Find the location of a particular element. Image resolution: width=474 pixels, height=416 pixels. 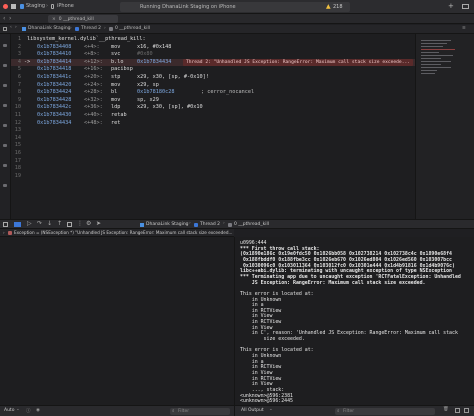

instruction-operands: #0x80 is located at coordinates (145, 54).